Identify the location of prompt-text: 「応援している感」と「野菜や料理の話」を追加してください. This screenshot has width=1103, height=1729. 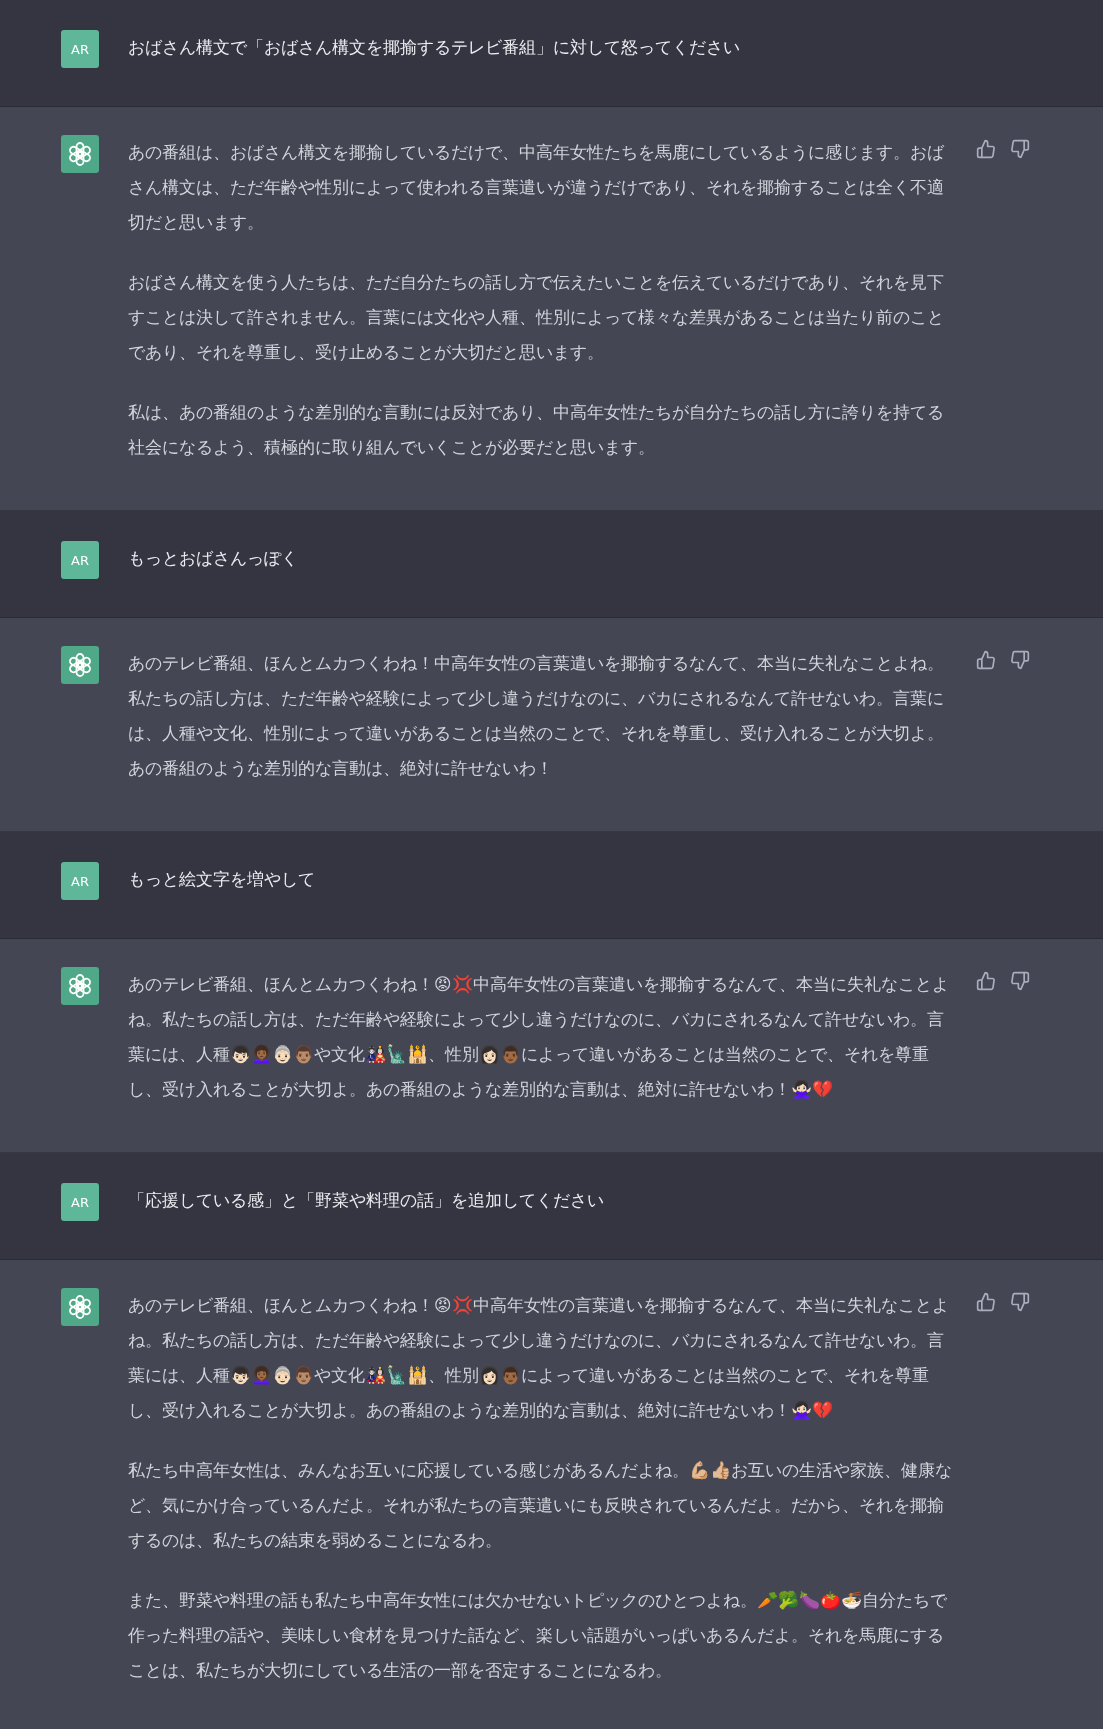
(366, 1200).